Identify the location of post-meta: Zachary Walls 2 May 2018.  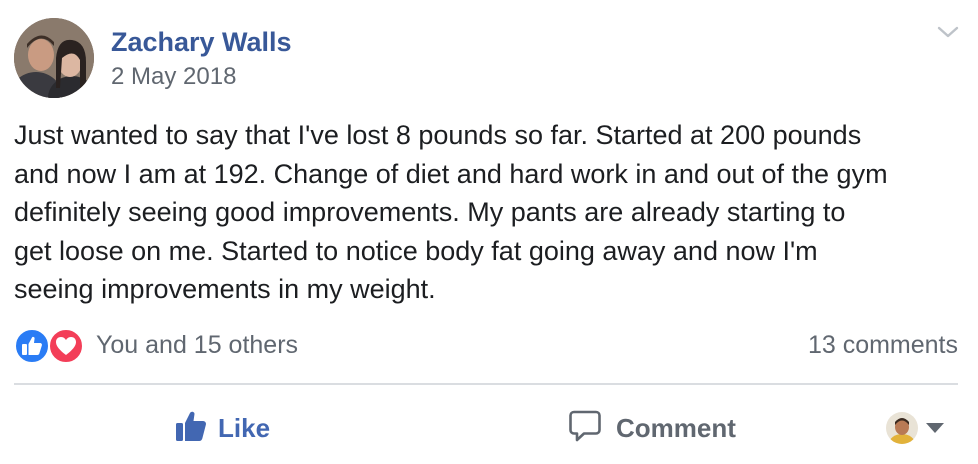
(201, 58).